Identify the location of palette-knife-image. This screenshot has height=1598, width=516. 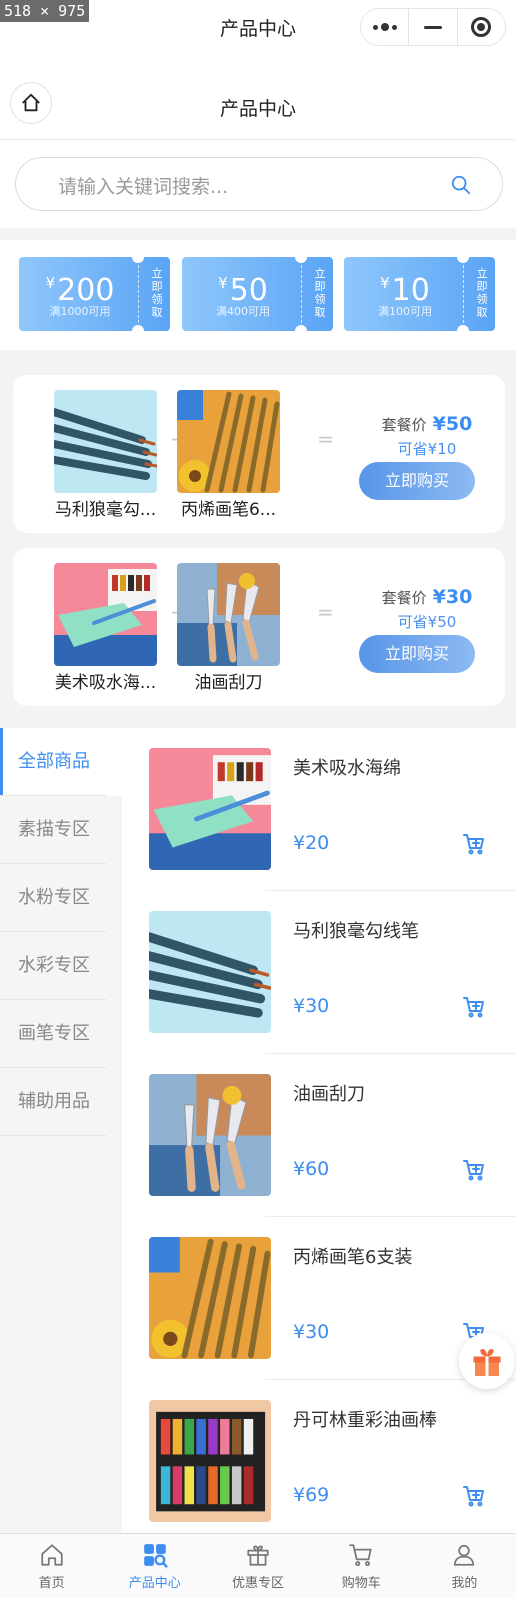
(228, 614).